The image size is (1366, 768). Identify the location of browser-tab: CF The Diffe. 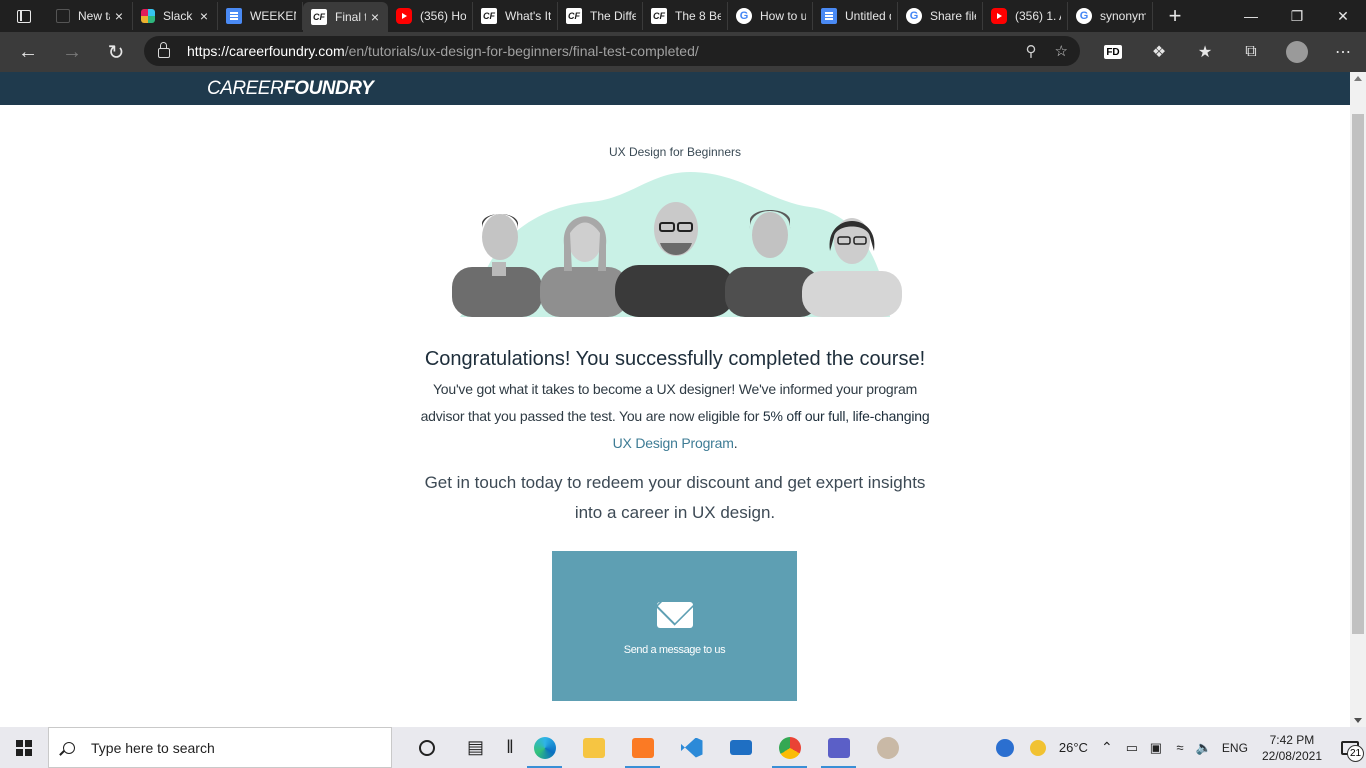
(600, 16).